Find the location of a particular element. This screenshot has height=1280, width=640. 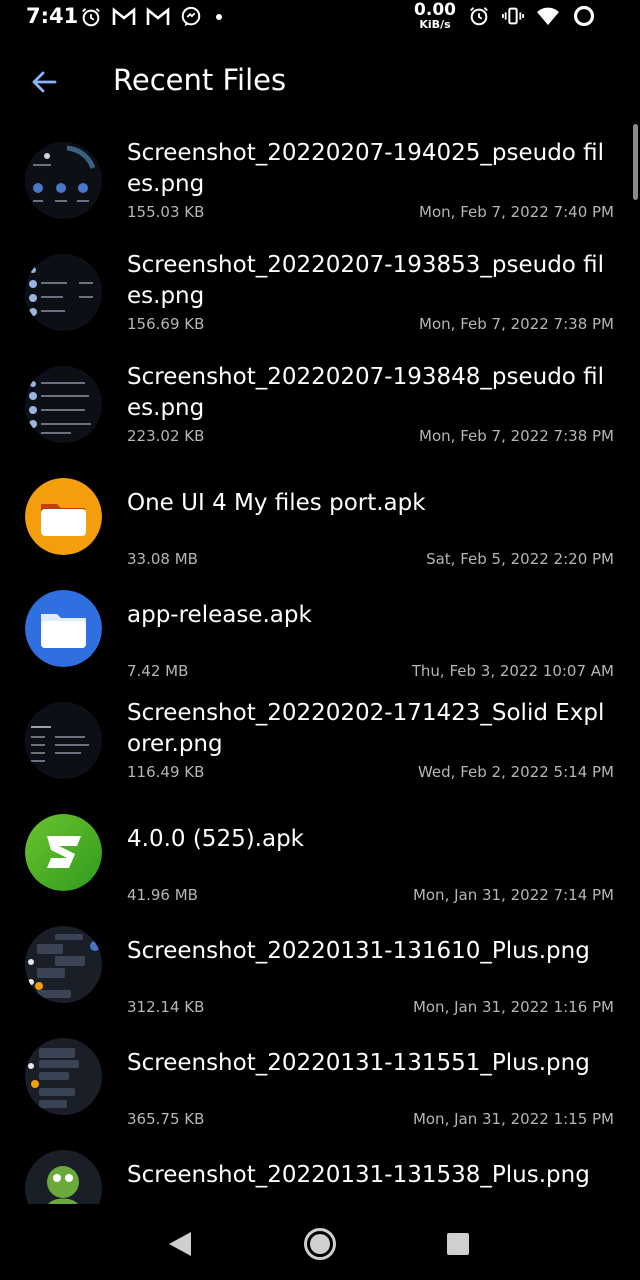

nav-home-button is located at coordinates (320, 1244).